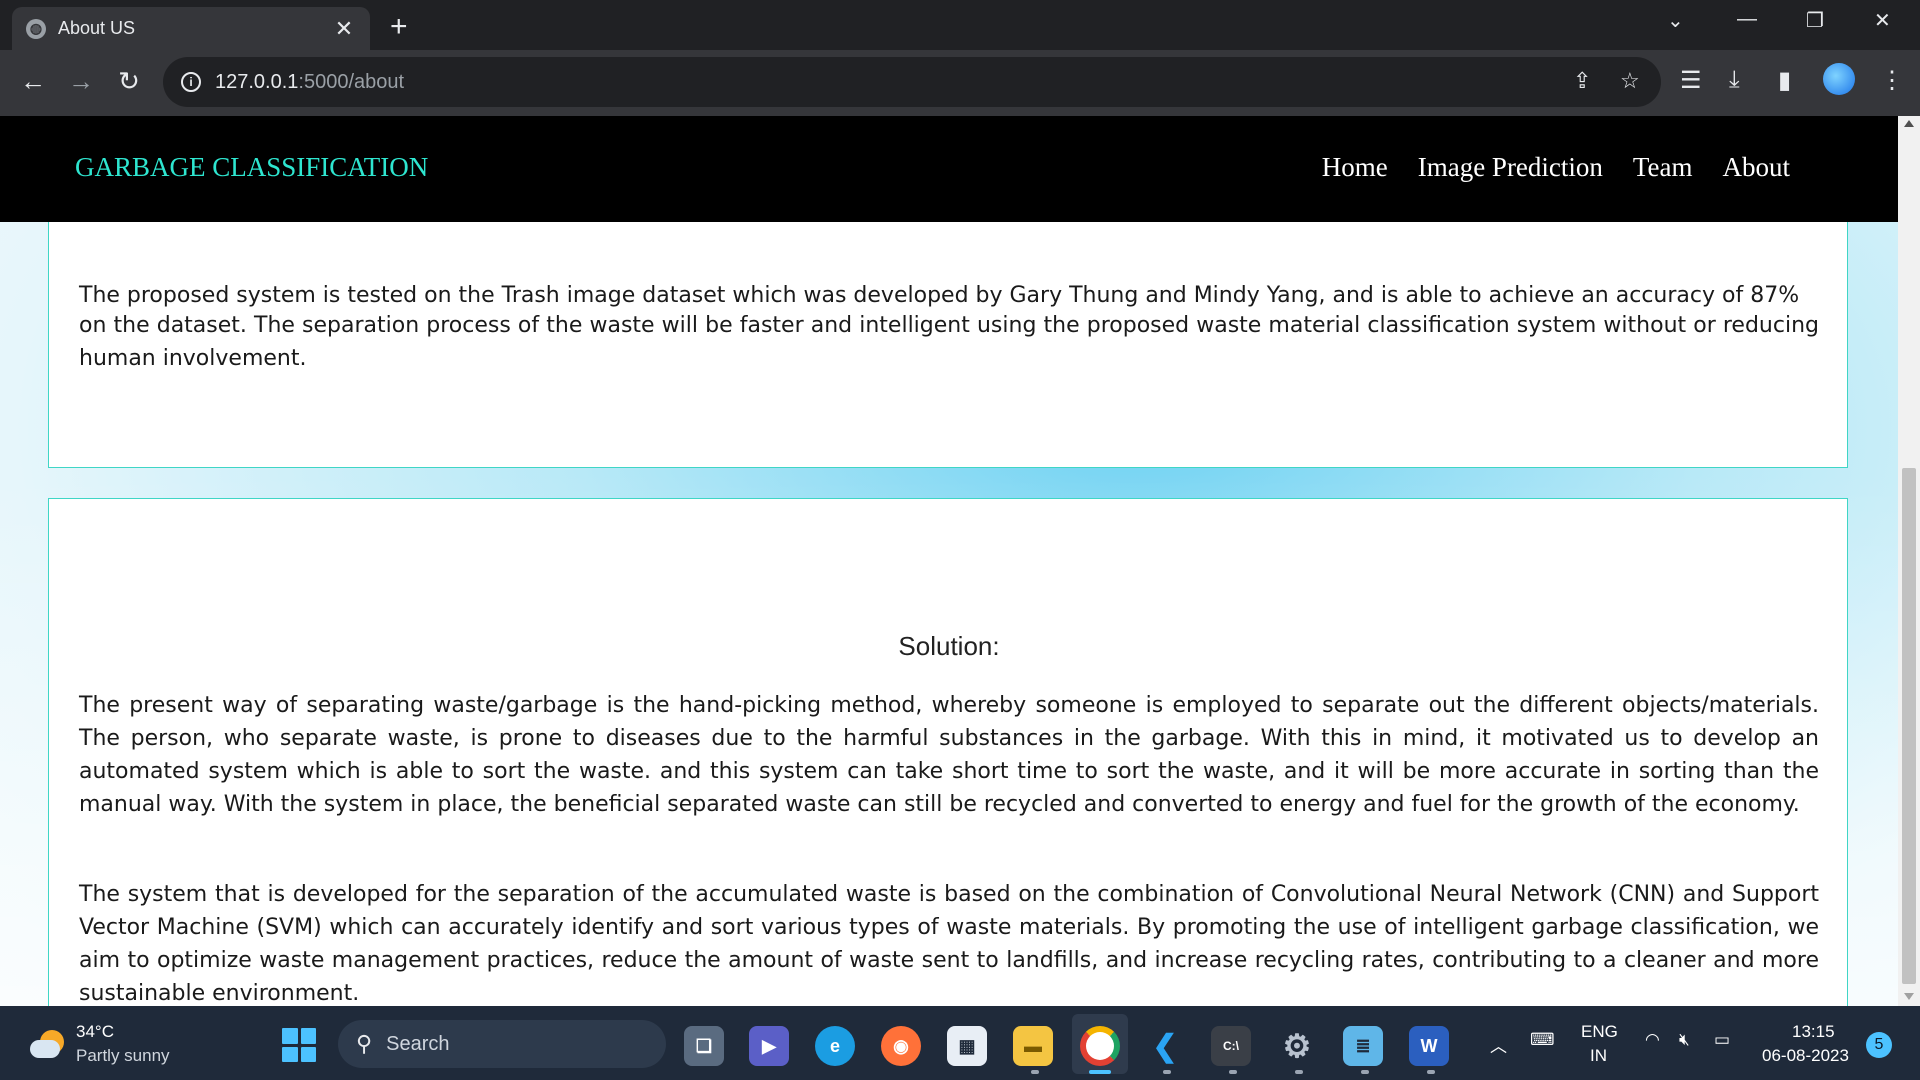 The width and height of the screenshot is (1920, 1080). What do you see at coordinates (1757, 167) in the screenshot?
I see `nav-about: About` at bounding box center [1757, 167].